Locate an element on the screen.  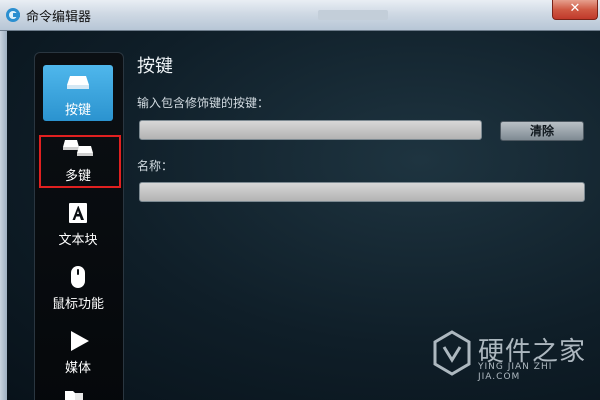
window-frame-edge is located at coordinates (3, 215).